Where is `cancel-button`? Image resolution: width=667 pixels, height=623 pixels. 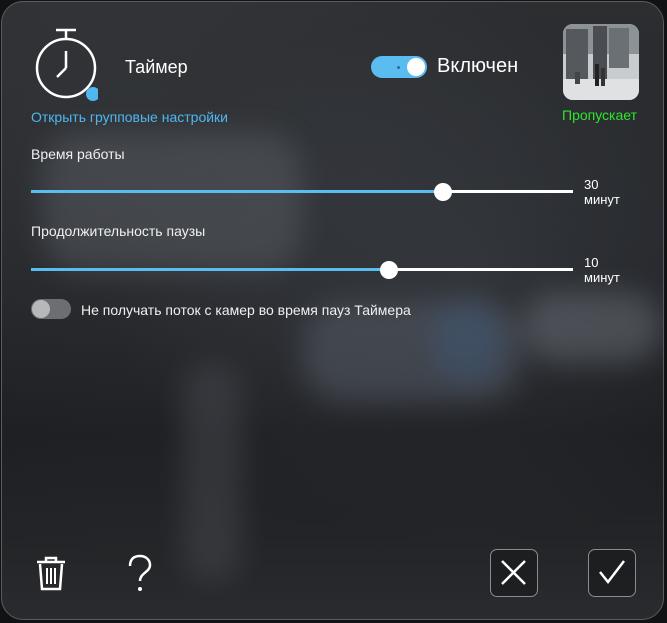 cancel-button is located at coordinates (514, 573).